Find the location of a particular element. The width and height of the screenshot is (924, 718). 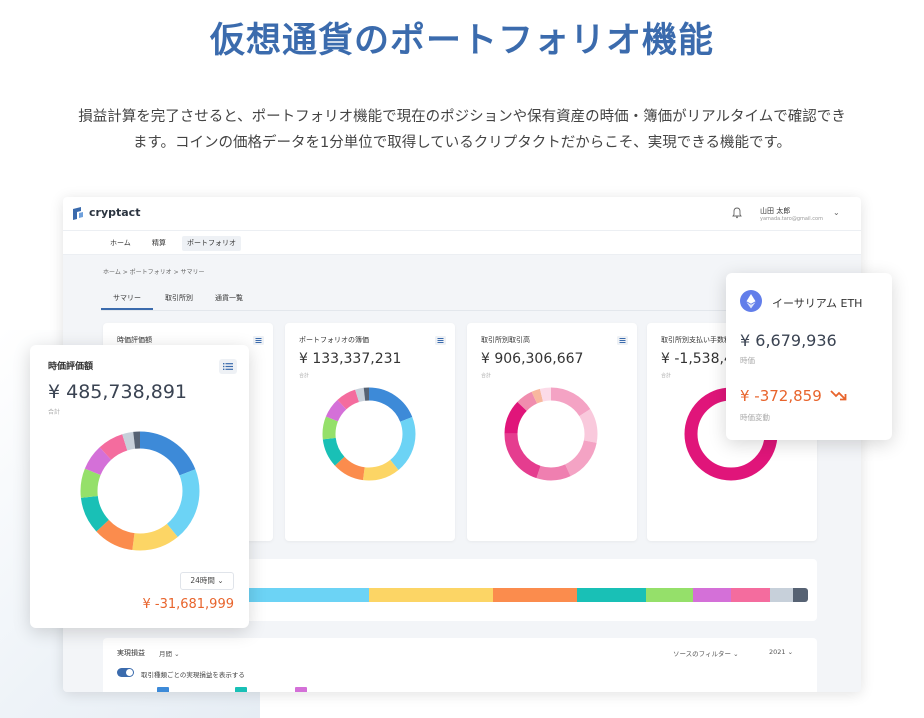

year-select-value: 2021 is located at coordinates (777, 652).